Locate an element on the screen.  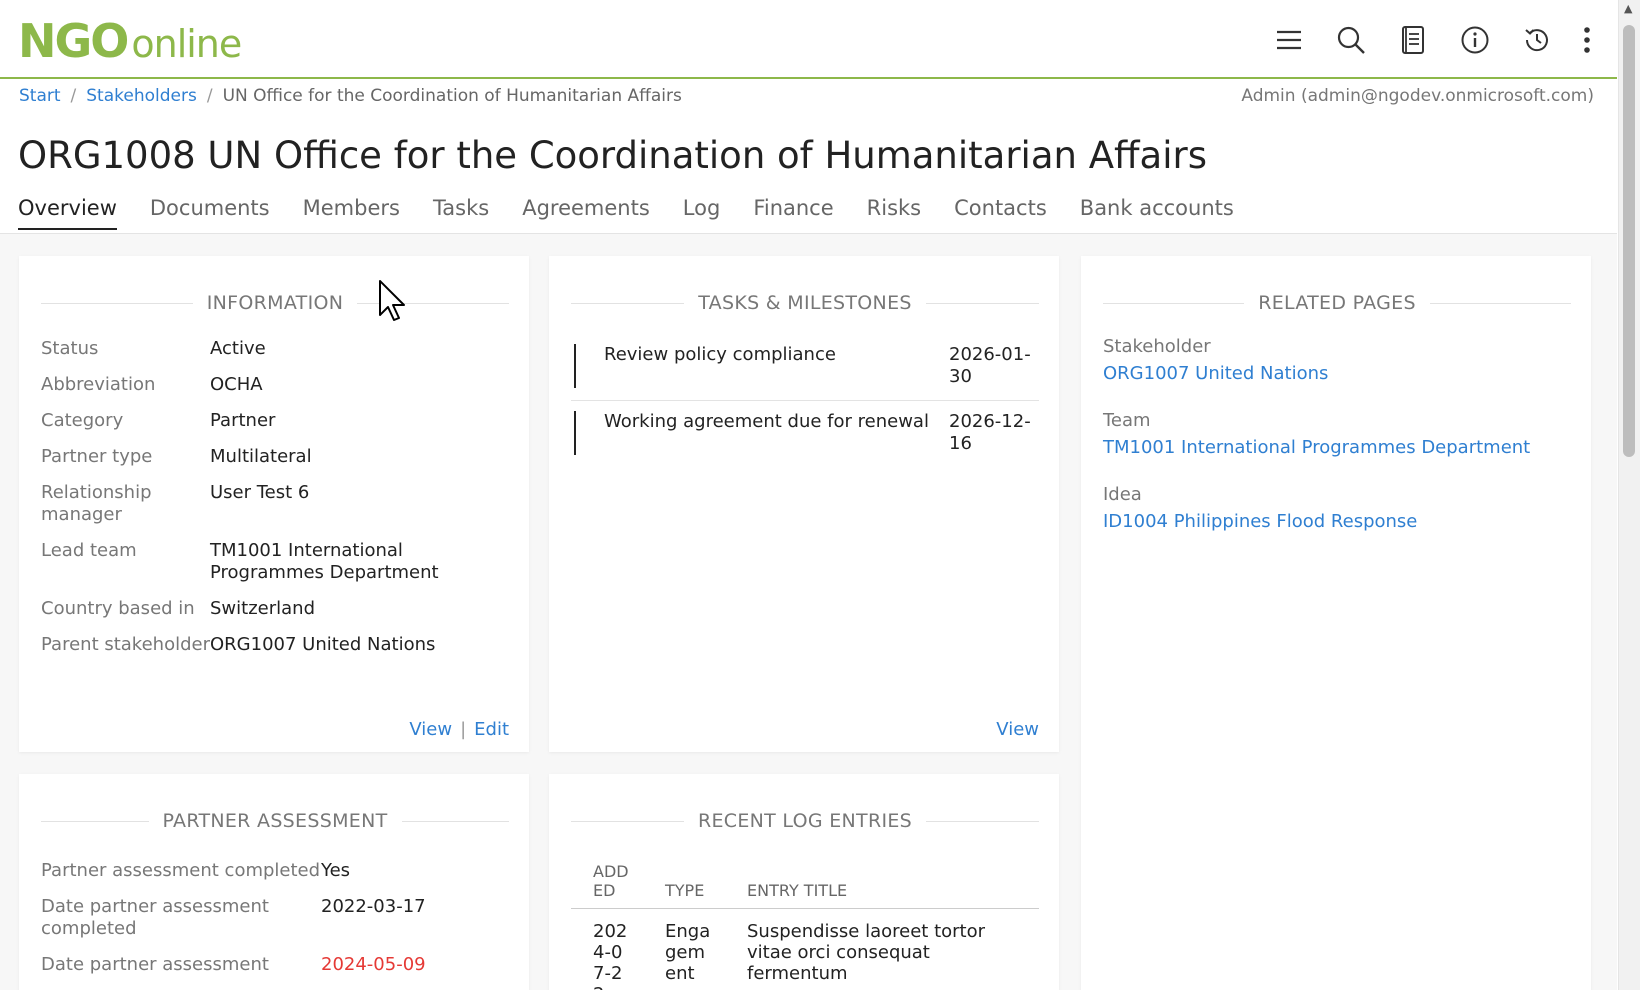
tab-risks: Risks is located at coordinates (894, 213).